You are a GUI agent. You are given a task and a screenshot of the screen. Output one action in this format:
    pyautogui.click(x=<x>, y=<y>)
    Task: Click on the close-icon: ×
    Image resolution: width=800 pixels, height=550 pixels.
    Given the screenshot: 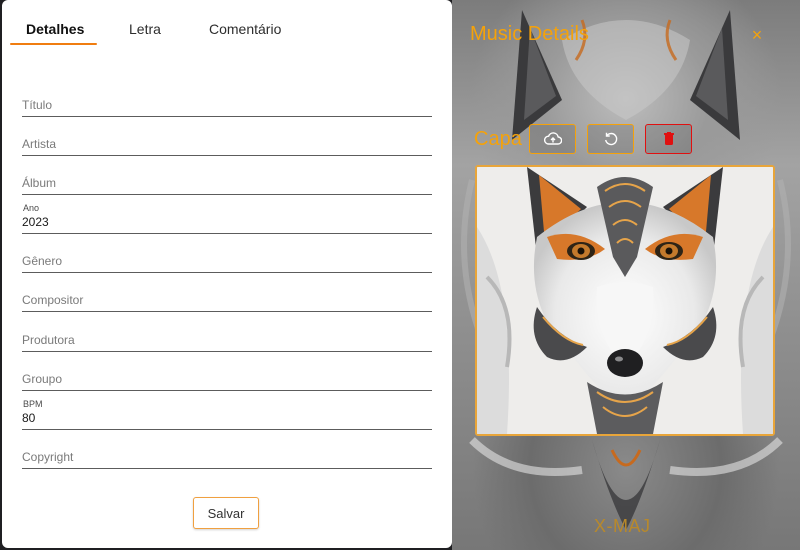 What is the action you would take?
    pyautogui.click(x=757, y=35)
    